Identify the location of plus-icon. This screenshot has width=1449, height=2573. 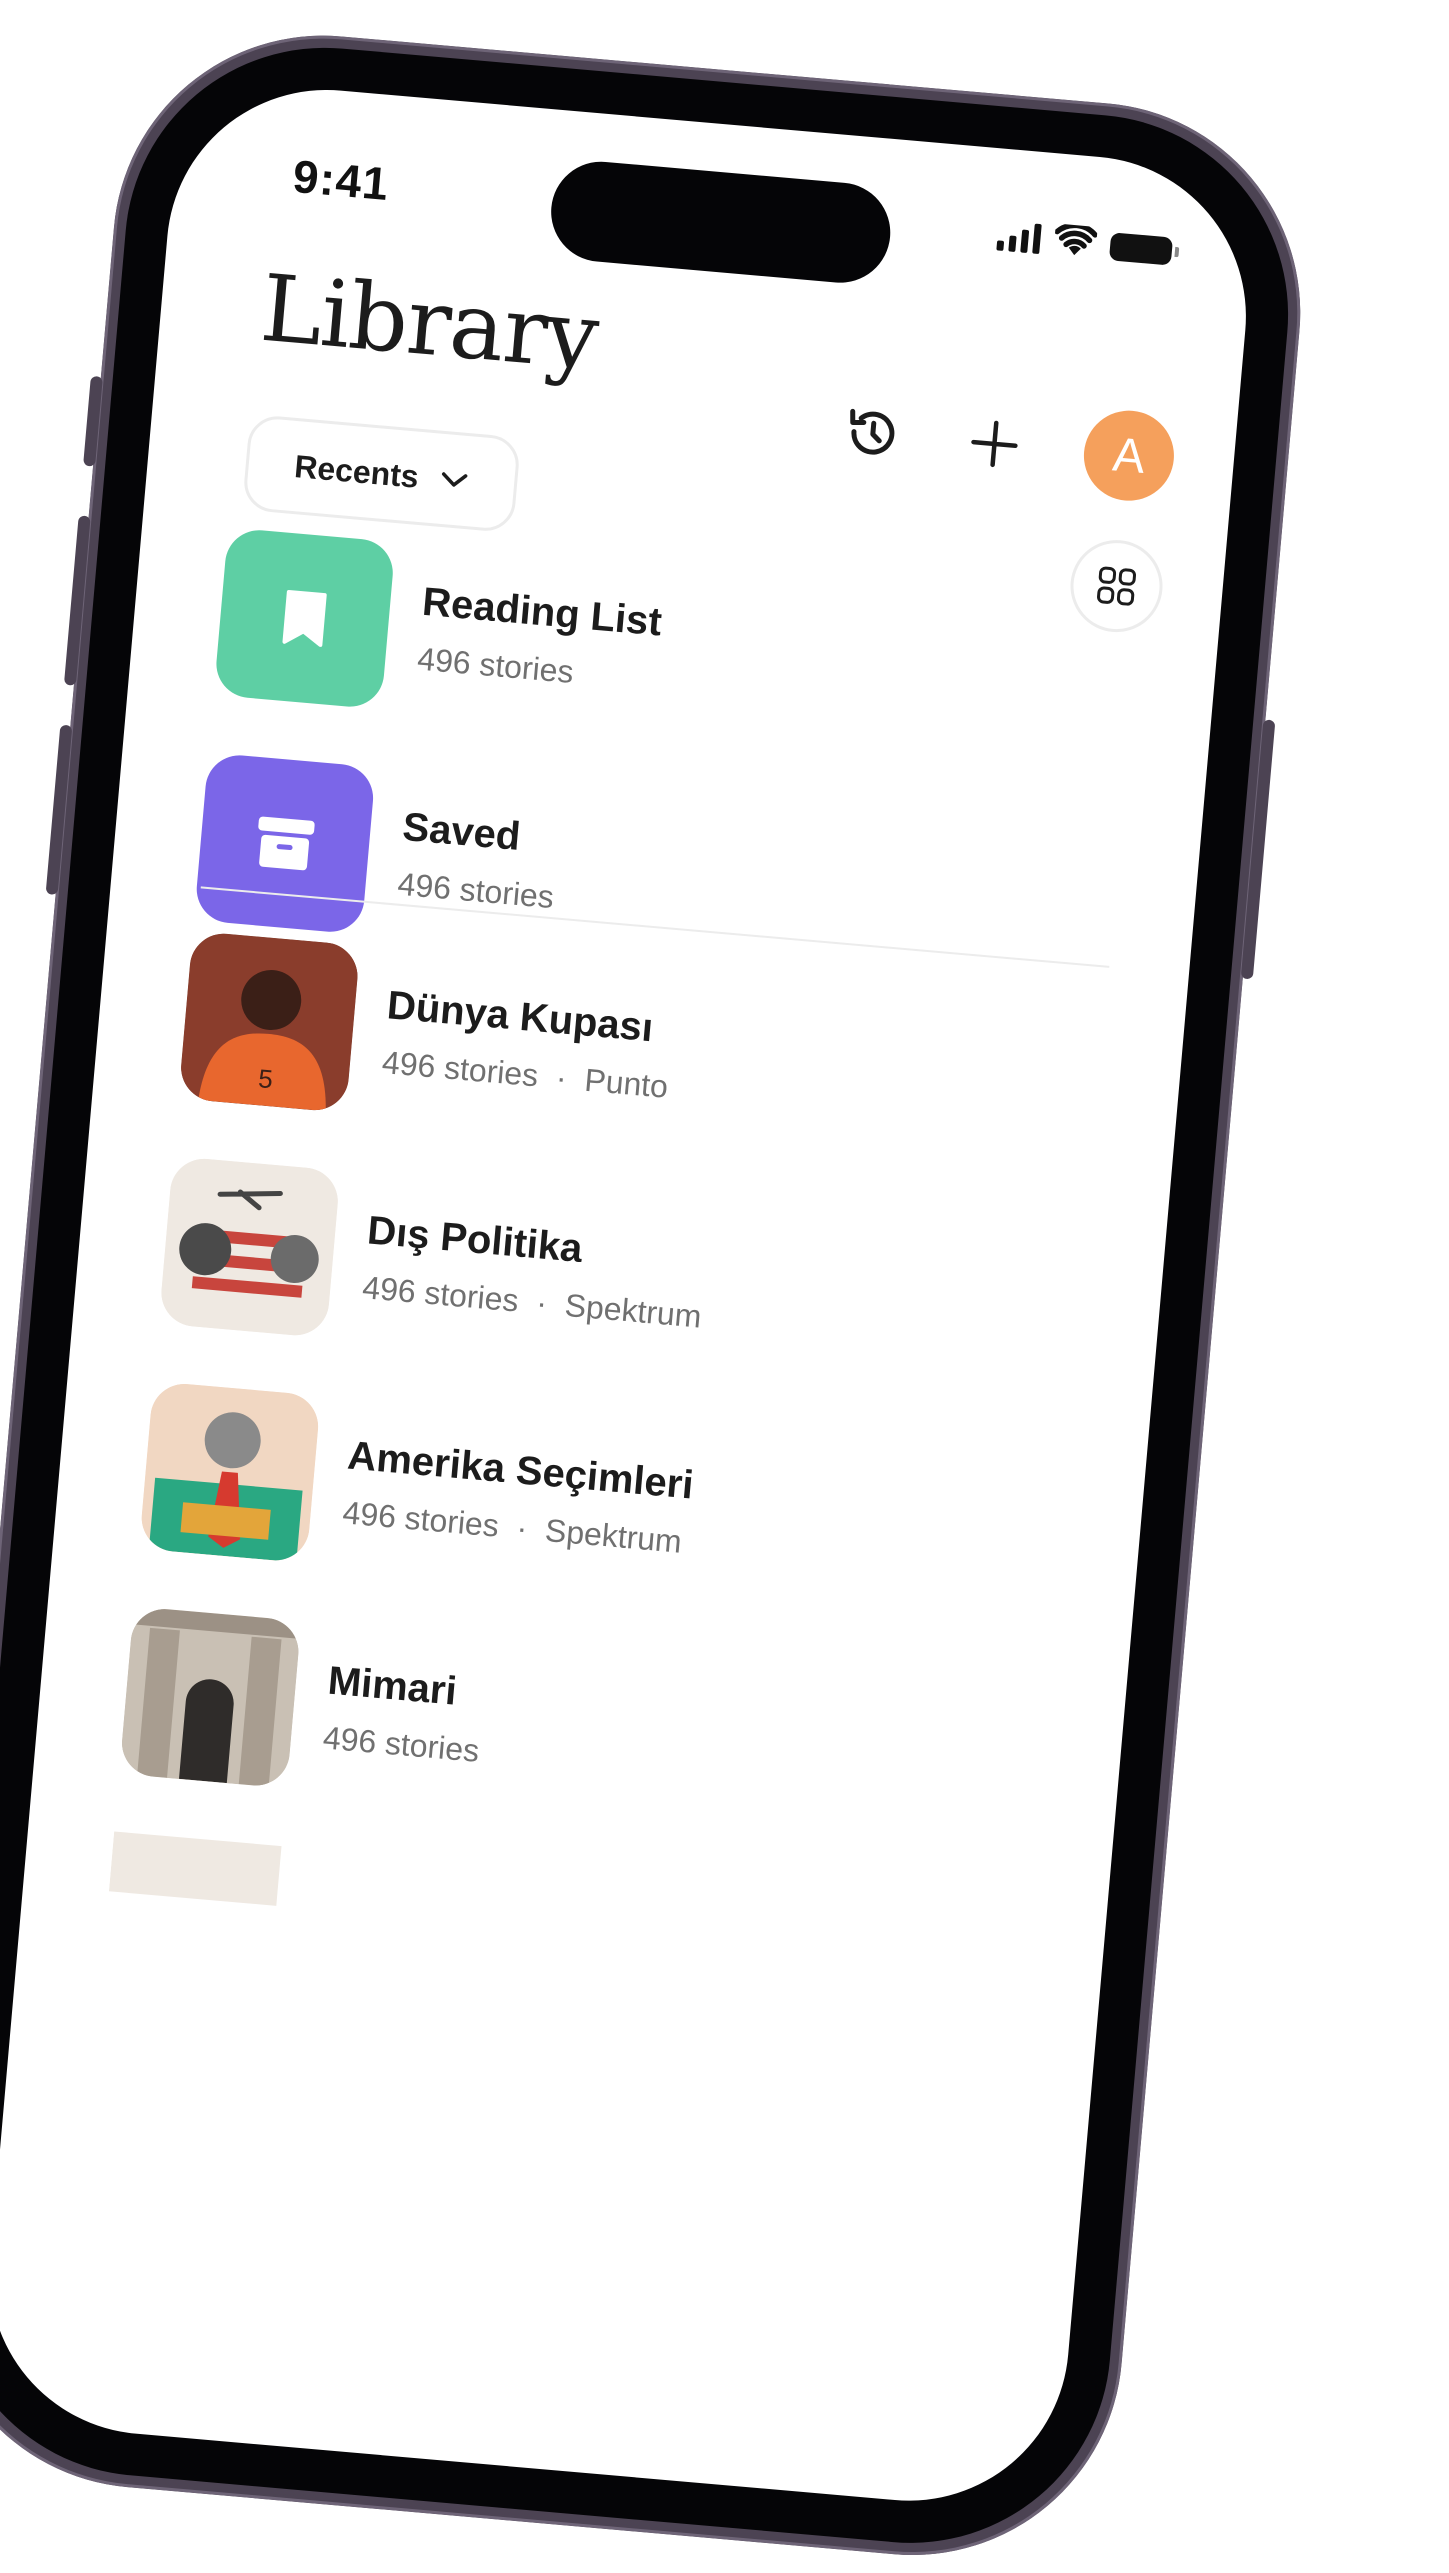
(994, 444).